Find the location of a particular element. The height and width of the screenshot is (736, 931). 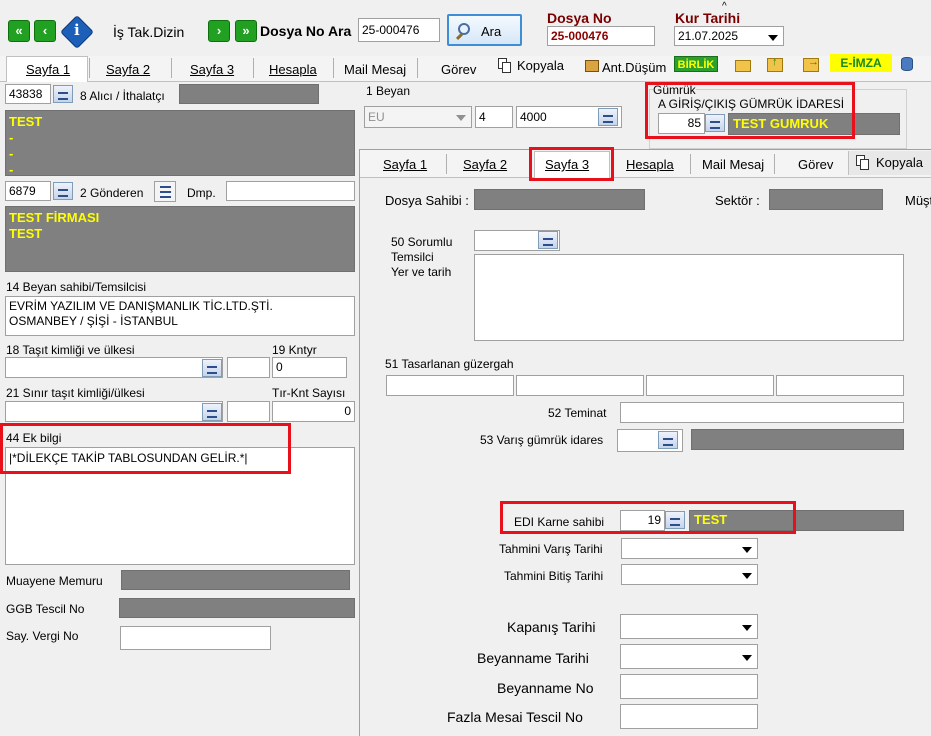

list-icon is located at coordinates (165, 191).